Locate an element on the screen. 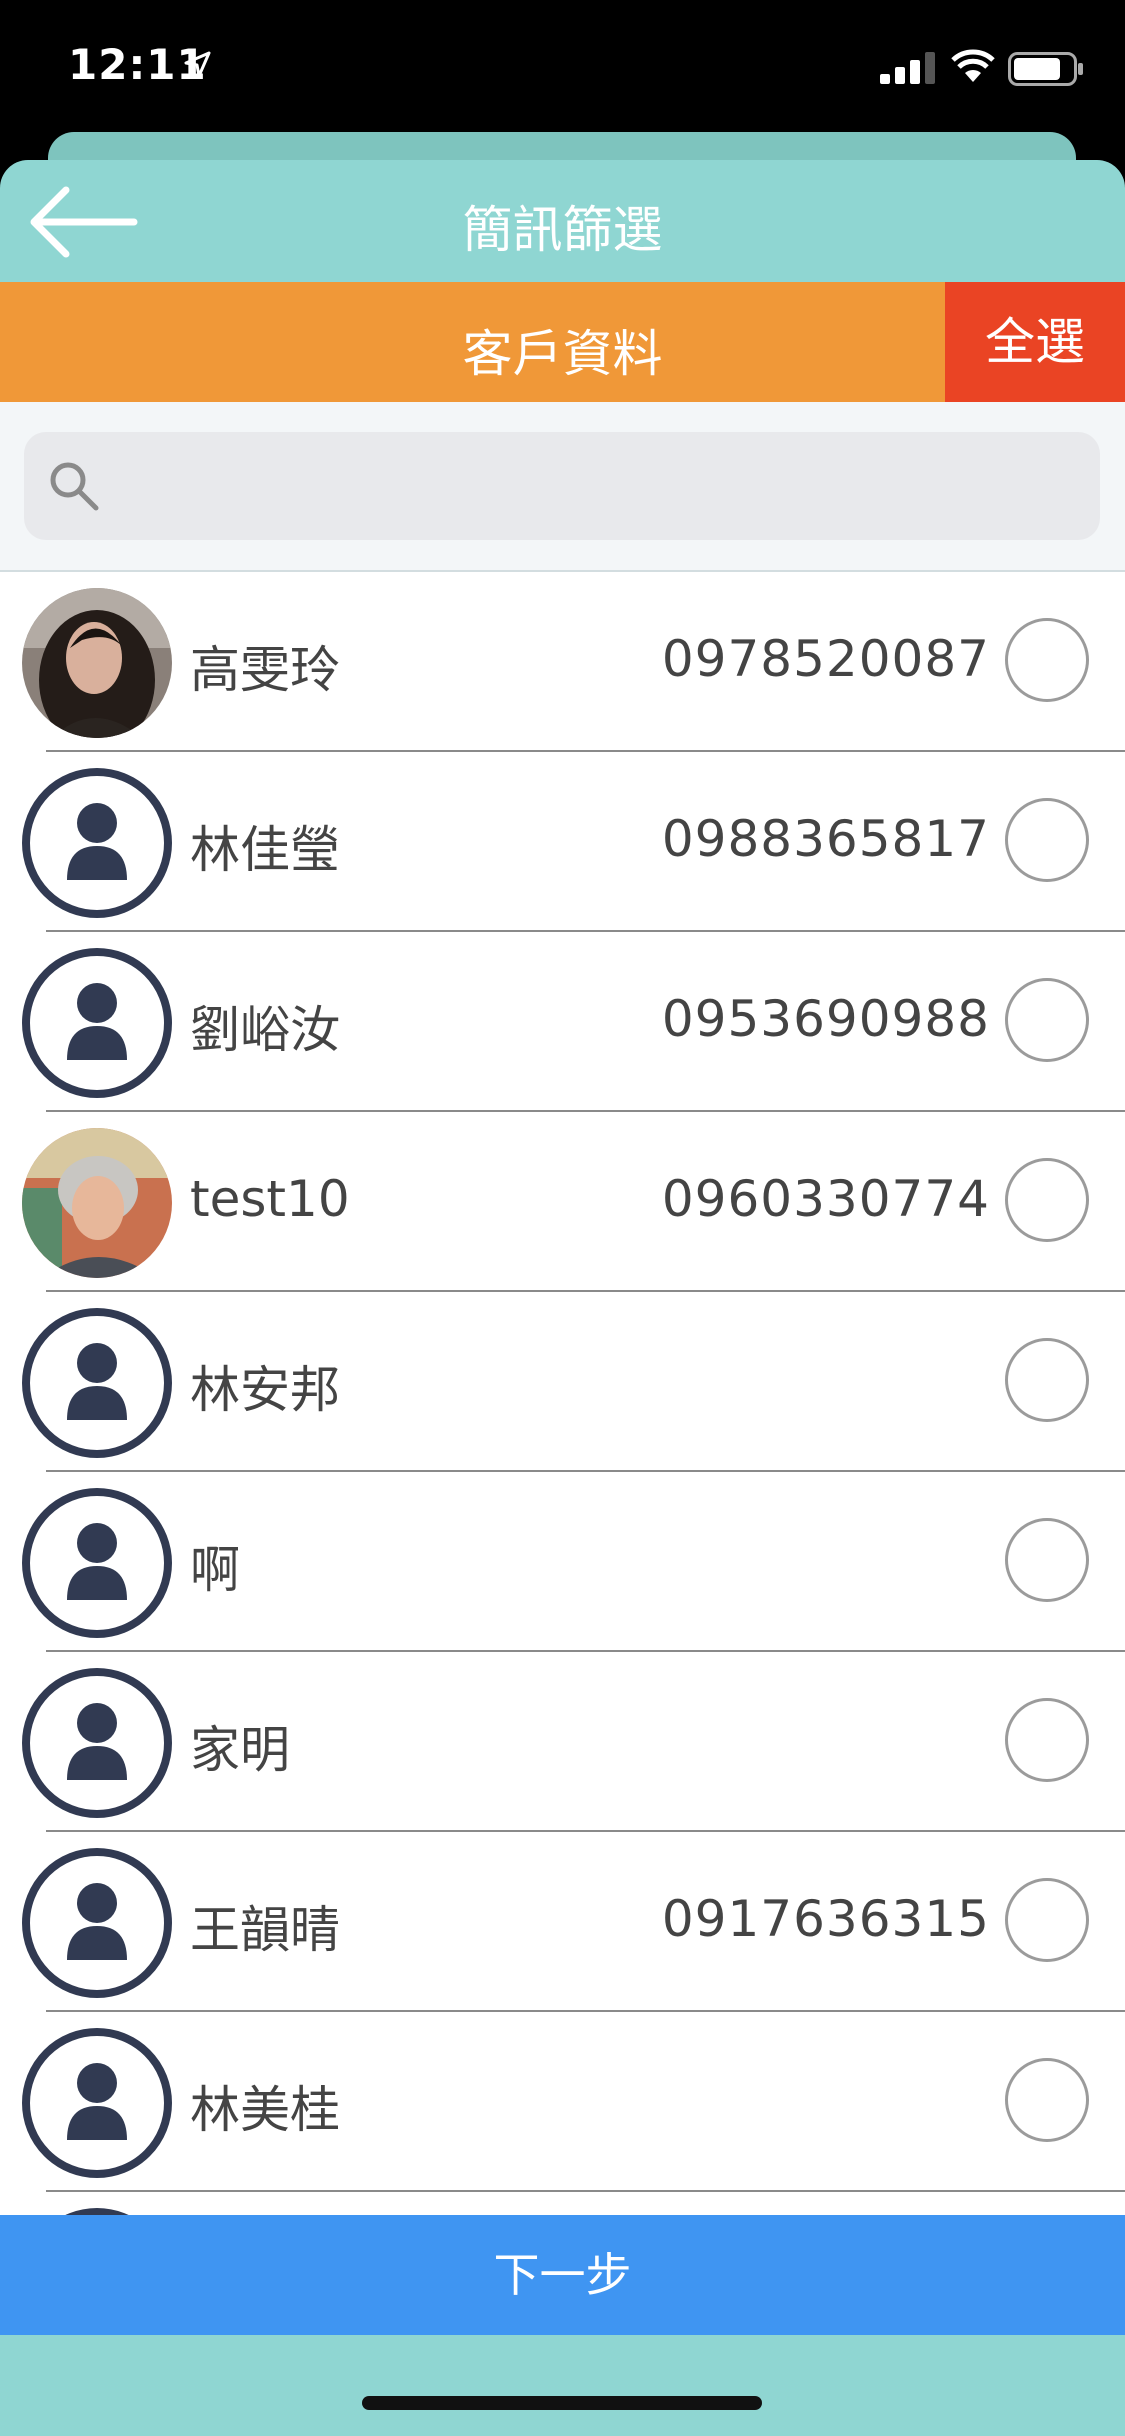 Image resolution: width=1125 pixels, height=2436 pixels. contact-name: 林佳瑩 is located at coordinates (265, 850).